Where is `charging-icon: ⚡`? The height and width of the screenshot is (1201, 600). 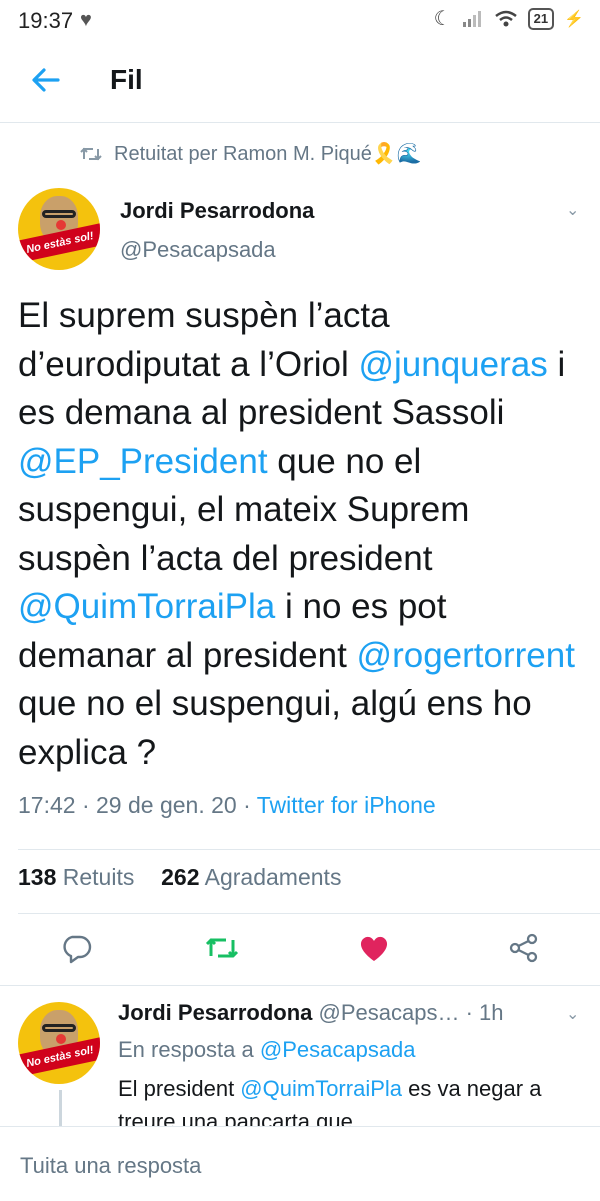
charging-icon: ⚡ is located at coordinates (574, 19).